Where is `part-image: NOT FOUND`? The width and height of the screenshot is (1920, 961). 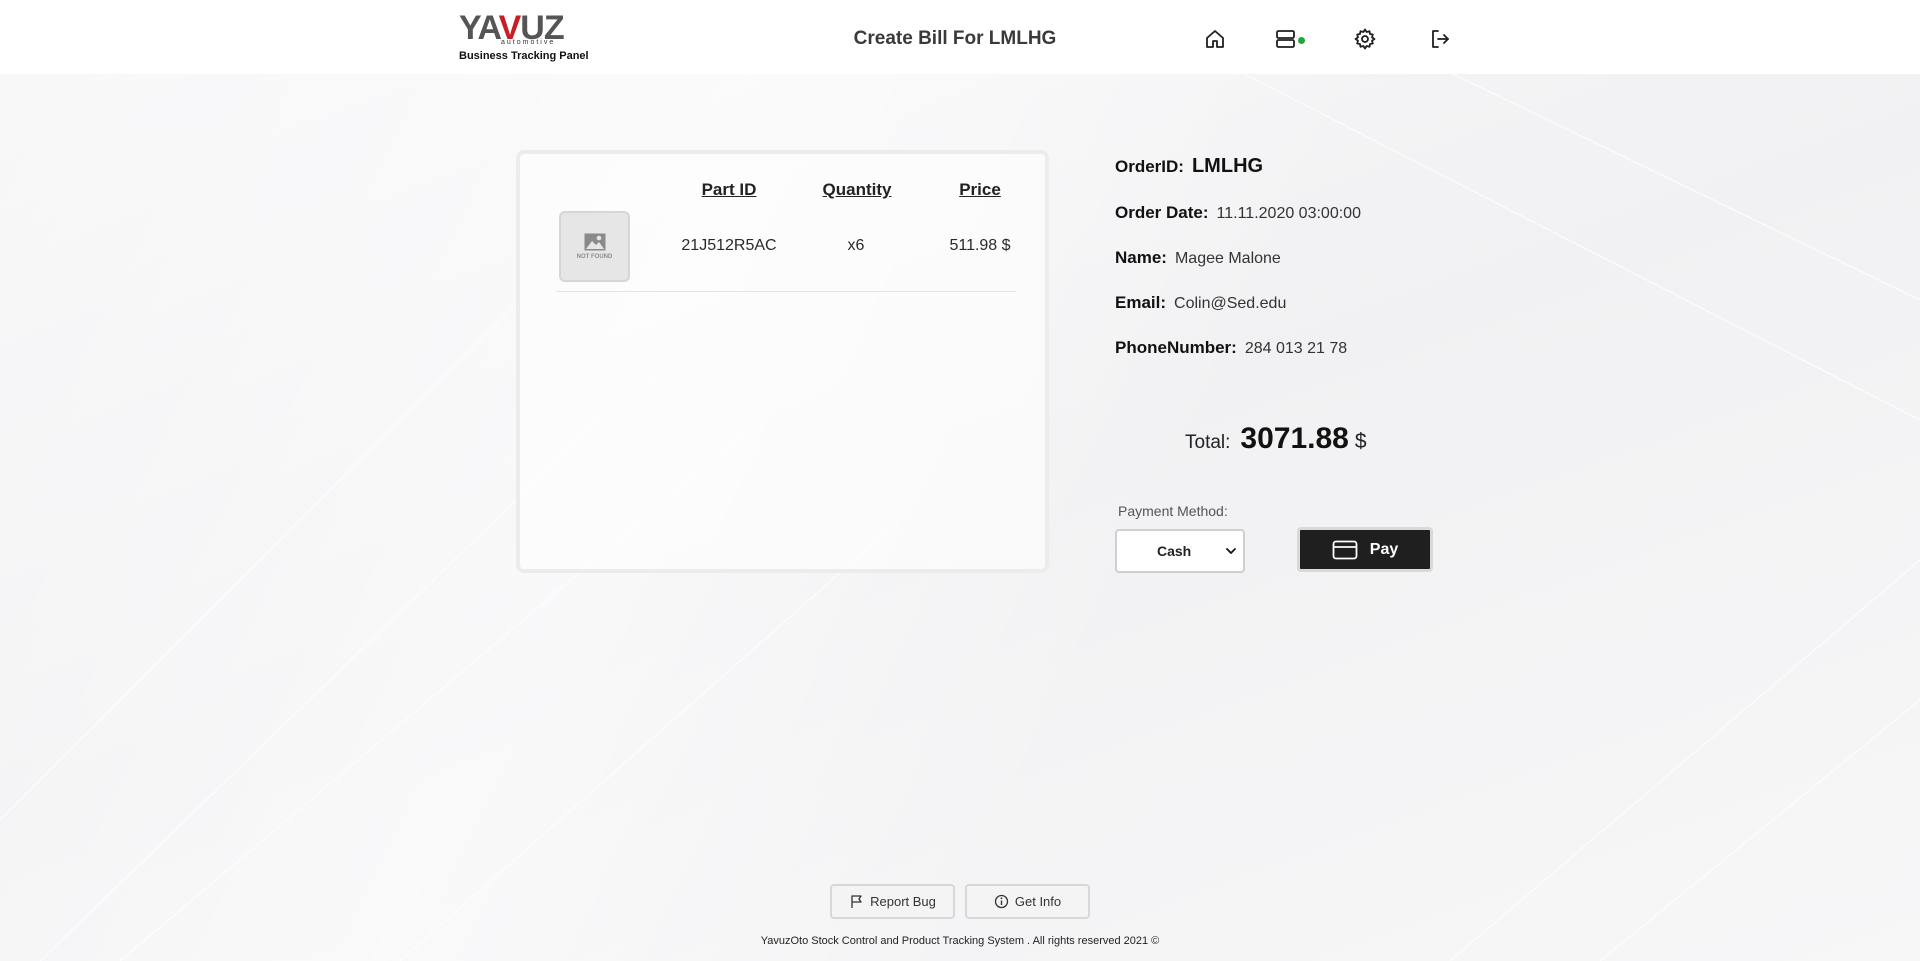
part-image: NOT FOUND is located at coordinates (594, 246).